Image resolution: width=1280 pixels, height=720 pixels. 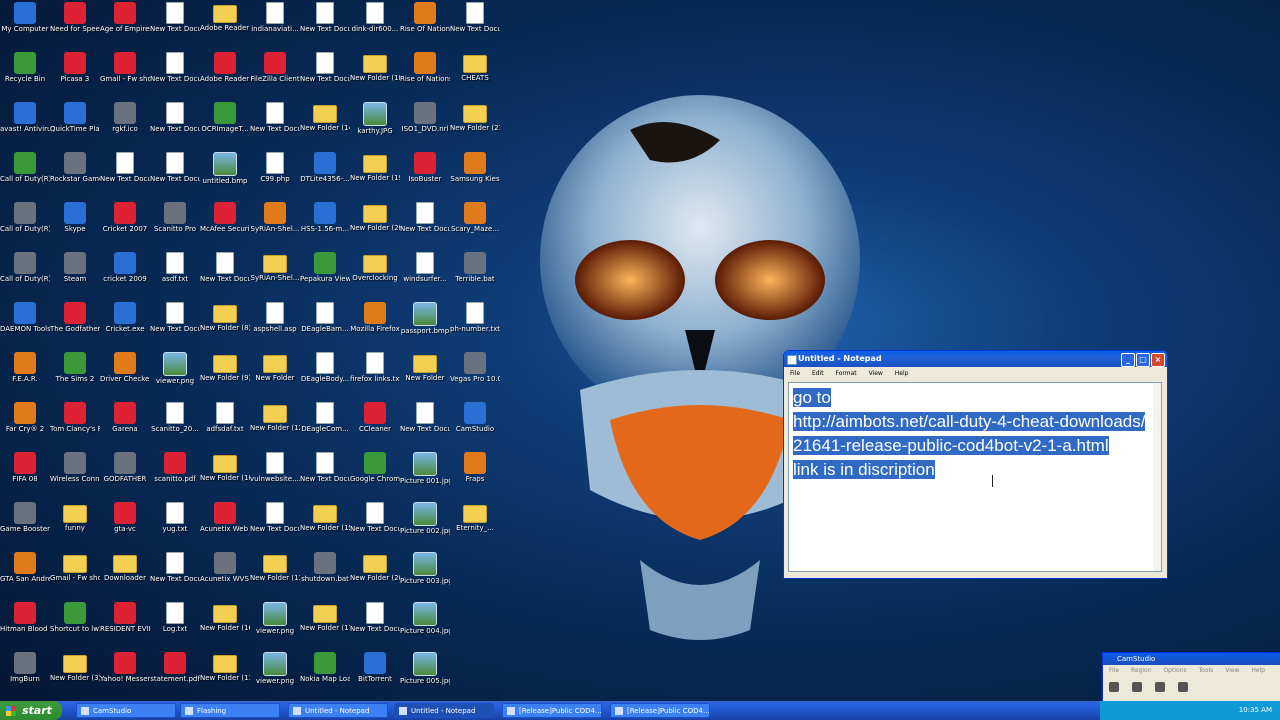 What do you see at coordinates (126, 710) in the screenshot?
I see `taskbar-item-camstudio: CamStudio` at bounding box center [126, 710].